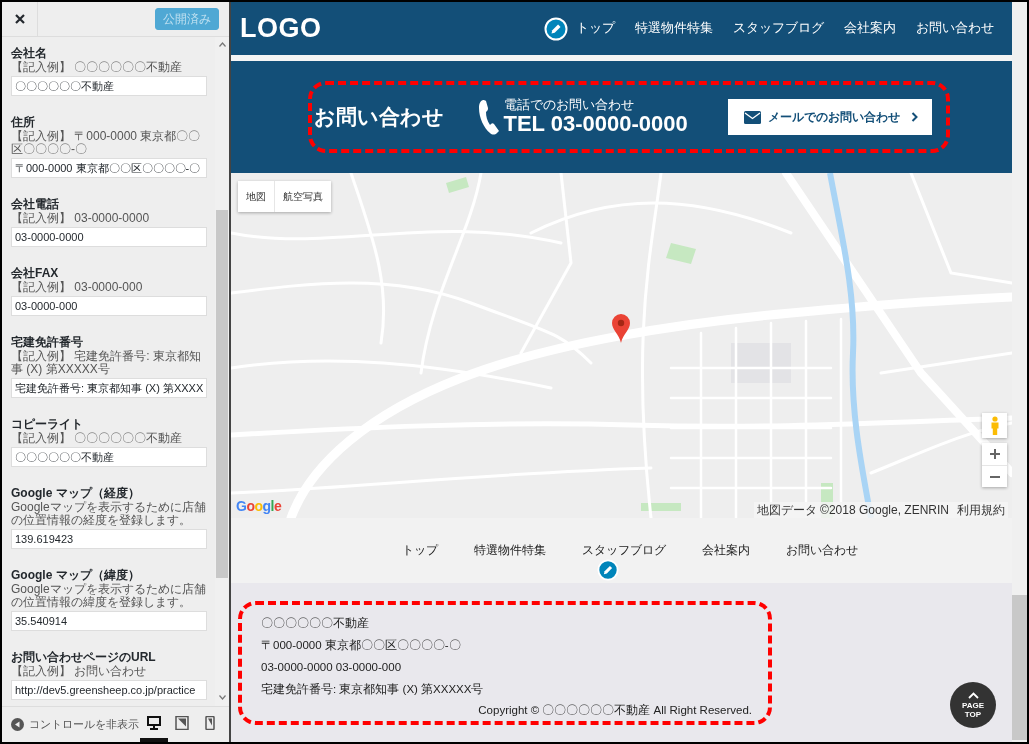 Image resolution: width=1029 pixels, height=744 pixels. Describe the element at coordinates (256, 196) in the screenshot. I see `map-type-button: 地図` at that location.